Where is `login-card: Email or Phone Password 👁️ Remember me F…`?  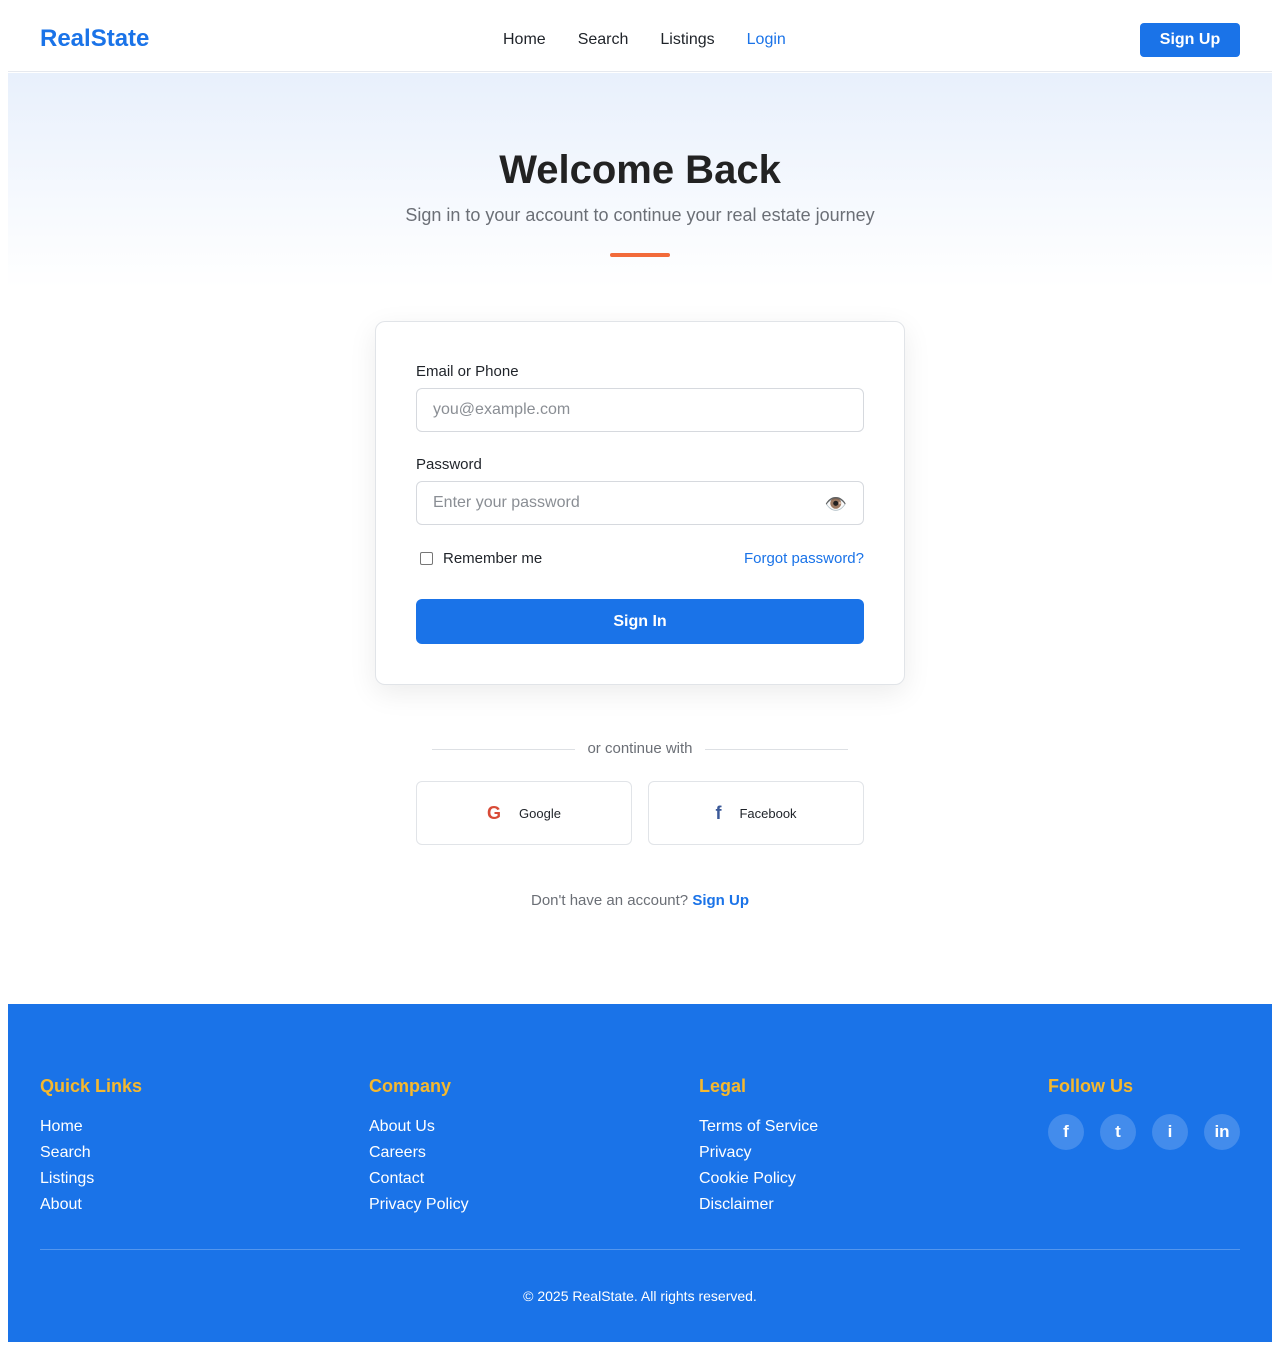 login-card: Email or Phone Password 👁️ Remember me F… is located at coordinates (640, 503).